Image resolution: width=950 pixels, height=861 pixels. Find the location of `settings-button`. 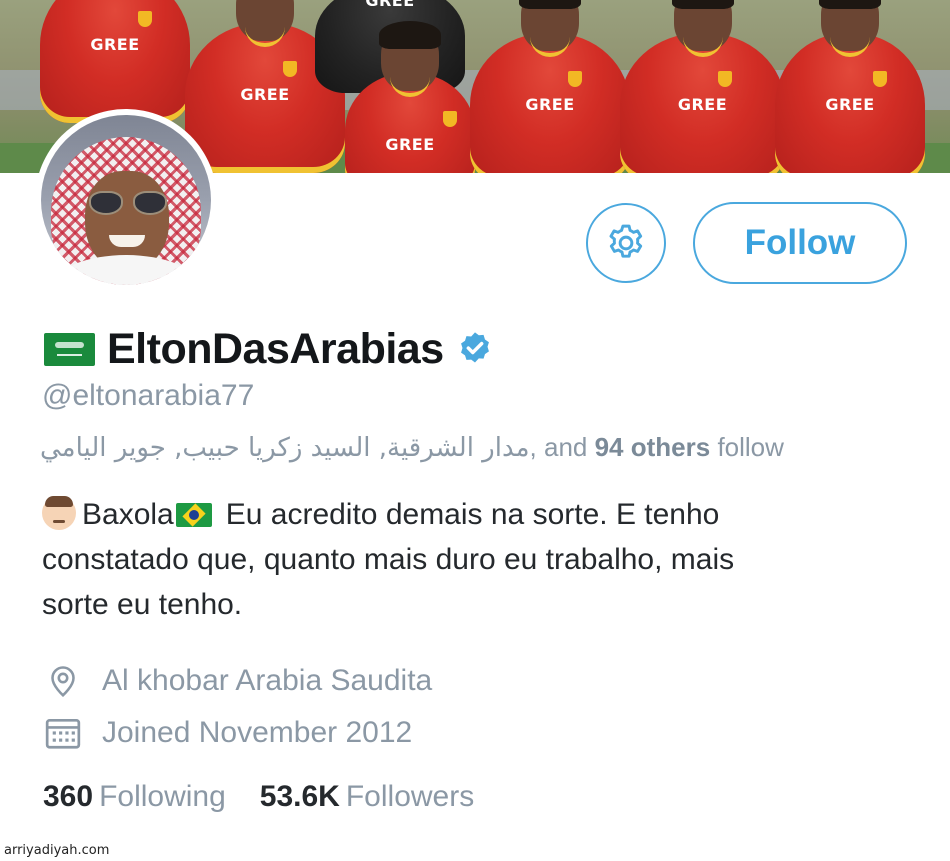

settings-button is located at coordinates (626, 243).